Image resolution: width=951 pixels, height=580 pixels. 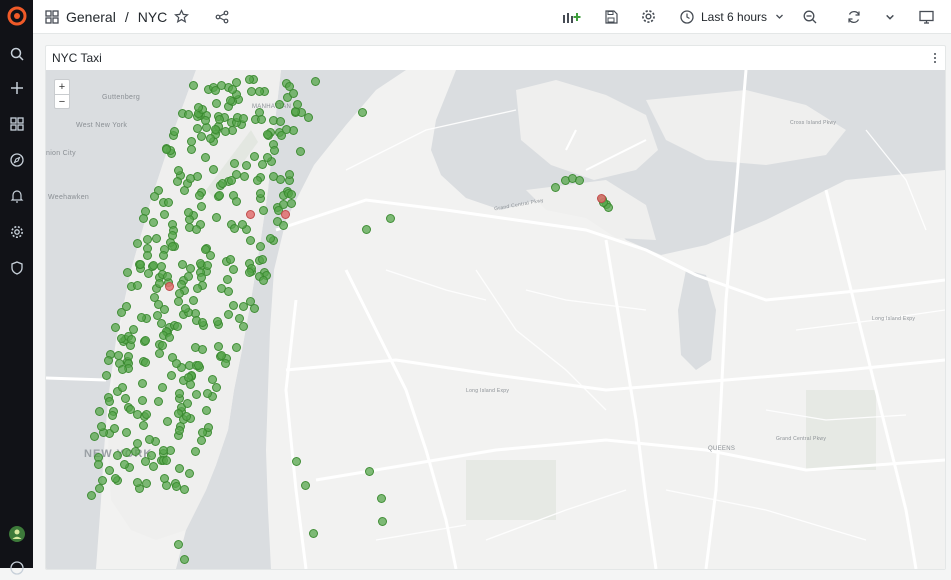 What do you see at coordinates (16, 568) in the screenshot?
I see `help-icon` at bounding box center [16, 568].